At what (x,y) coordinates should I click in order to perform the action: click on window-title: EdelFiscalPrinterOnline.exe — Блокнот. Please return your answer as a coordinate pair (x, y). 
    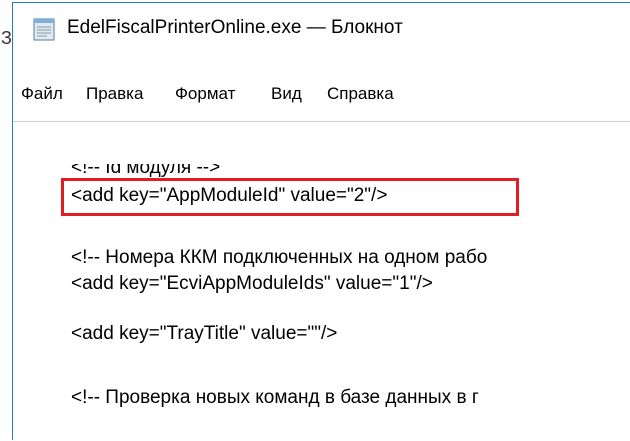
    Looking at the image, I should click on (235, 27).